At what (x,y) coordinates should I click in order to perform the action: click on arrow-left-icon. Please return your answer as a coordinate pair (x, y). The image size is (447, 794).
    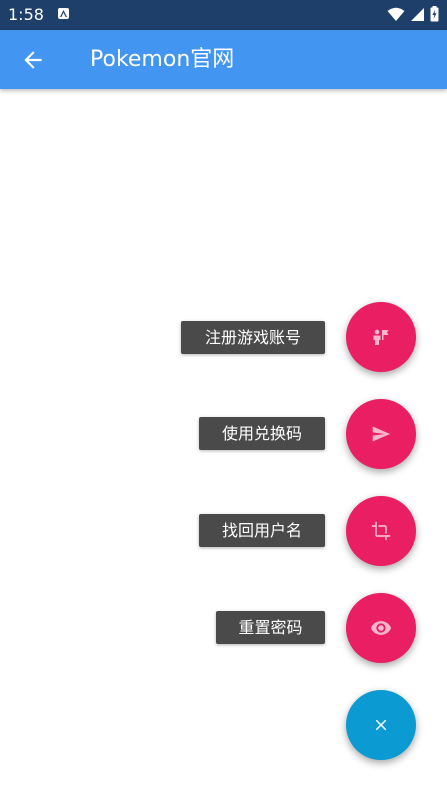
    Looking at the image, I should click on (33, 60).